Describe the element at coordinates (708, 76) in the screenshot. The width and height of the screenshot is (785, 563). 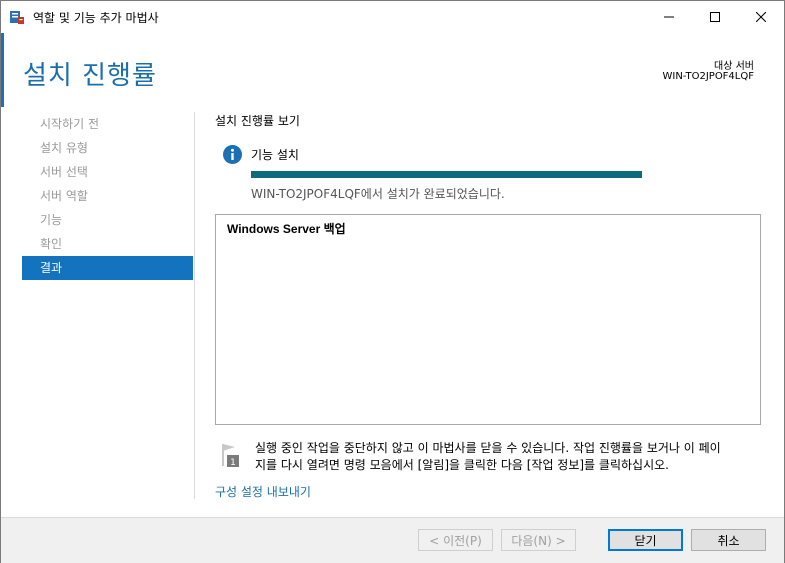
I see `target-server-name: WIN-TO2JPOF4LQF` at that location.